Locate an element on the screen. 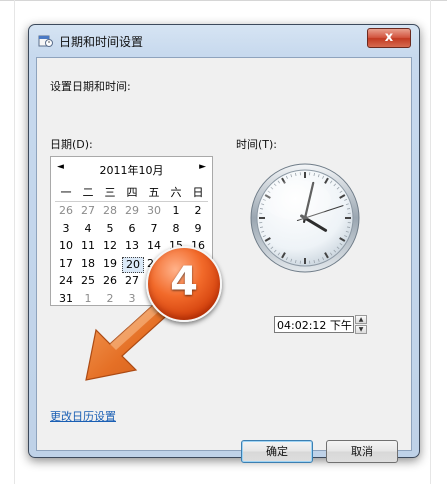 This screenshot has width=447, height=484. calendar-day: 27 is located at coordinates (88, 211).